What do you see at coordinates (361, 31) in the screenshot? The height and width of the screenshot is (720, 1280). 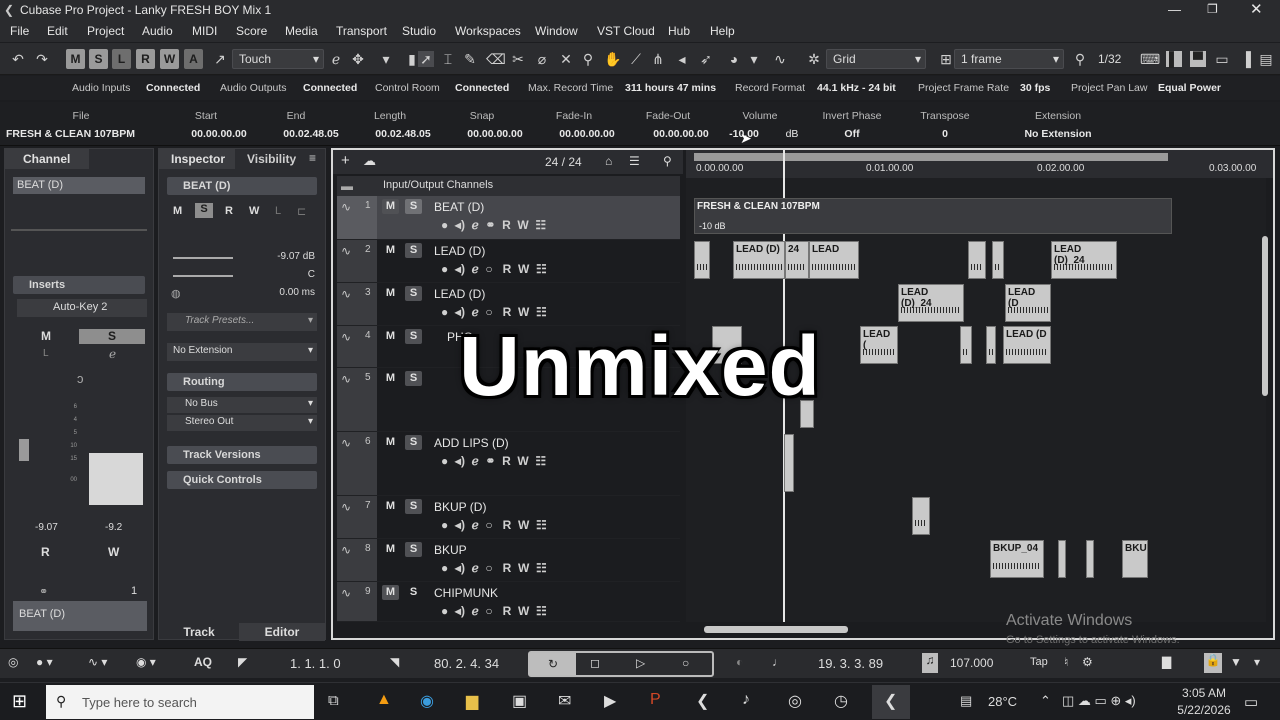 I see `menu-transport: Transport` at bounding box center [361, 31].